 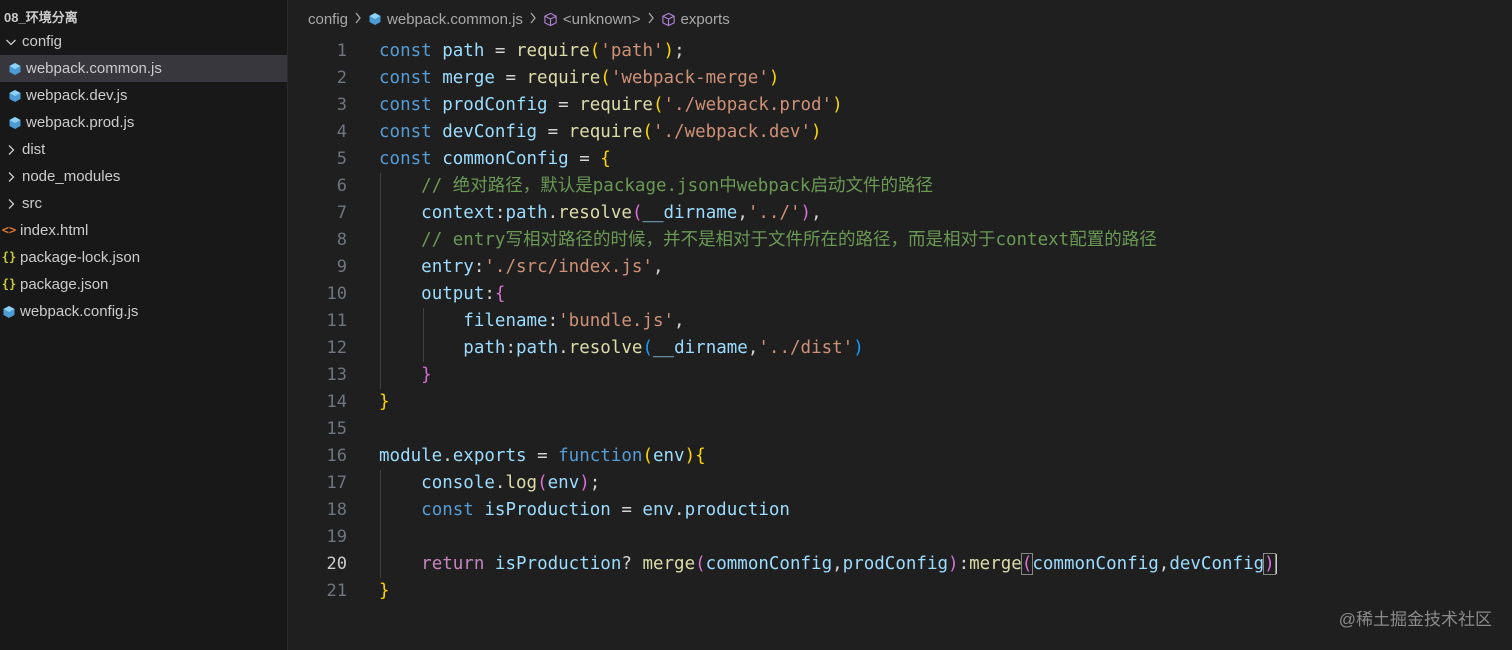 I want to click on code-token: __dirname, so click(x=700, y=348).